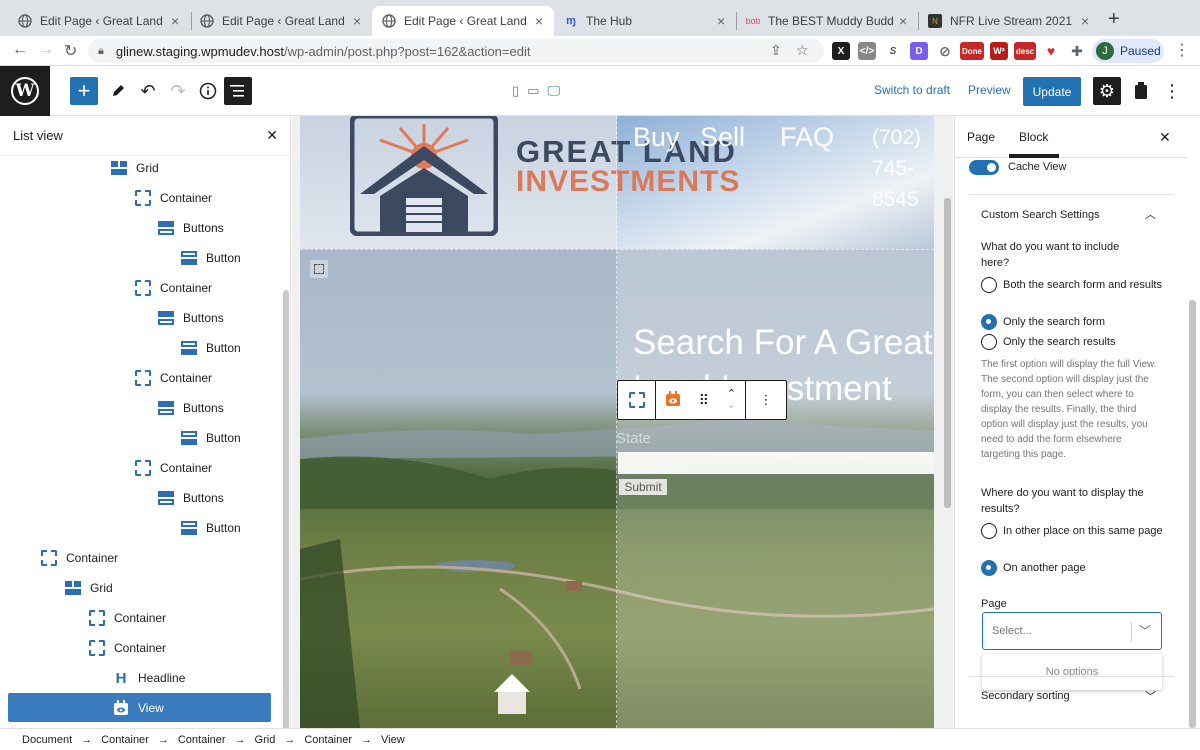  Describe the element at coordinates (893, 51) in the screenshot. I see `s-extension-icon: S` at that location.